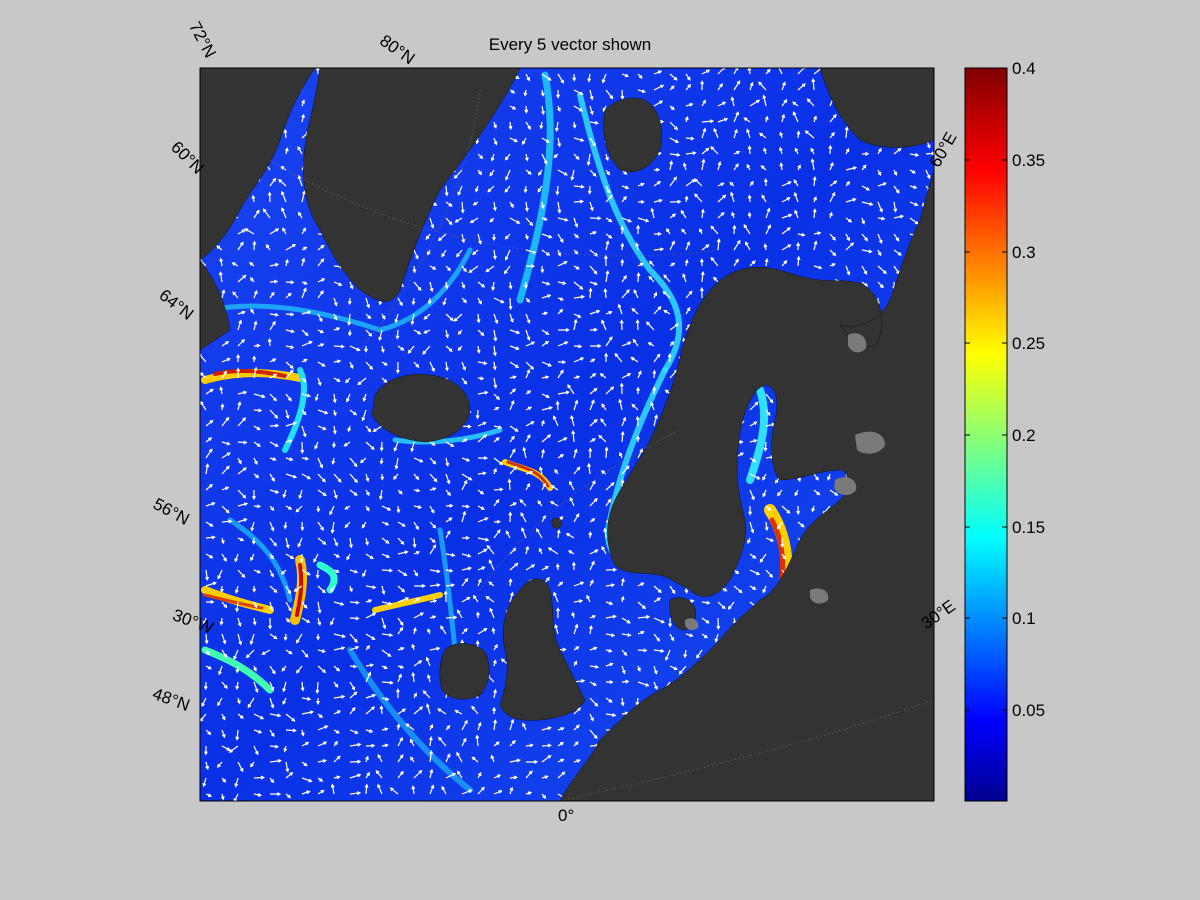 This screenshot has width=1200, height=900. Describe the element at coordinates (986, 434) in the screenshot. I see `colorbar` at that location.